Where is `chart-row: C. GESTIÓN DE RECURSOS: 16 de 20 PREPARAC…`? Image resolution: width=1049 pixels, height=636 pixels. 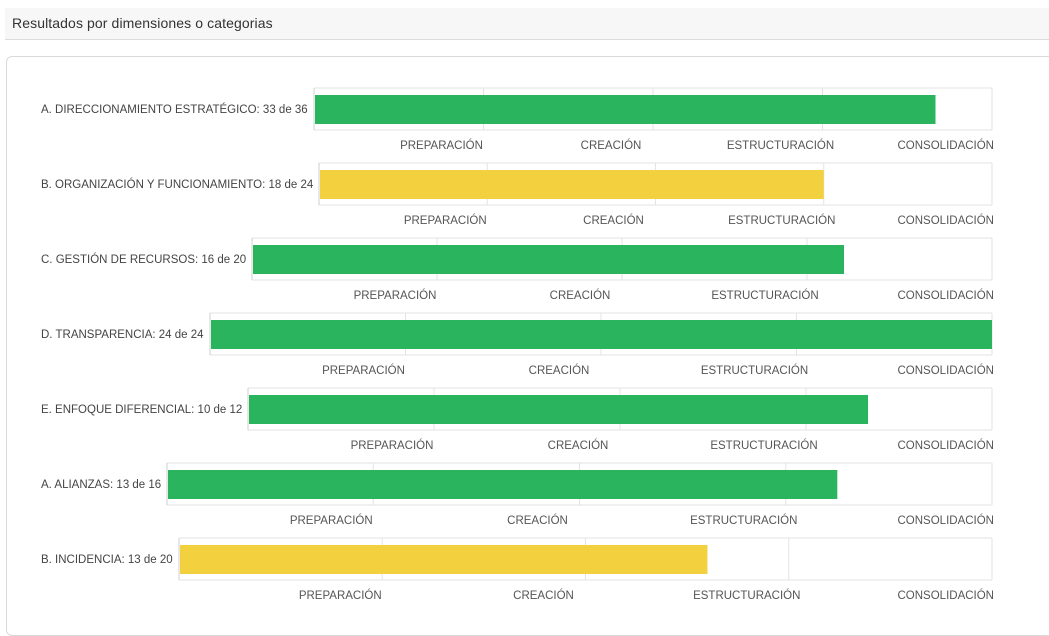 chart-row: C. GESTIÓN DE RECURSOS: 16 de 20 PREPARAC… is located at coordinates (518, 269).